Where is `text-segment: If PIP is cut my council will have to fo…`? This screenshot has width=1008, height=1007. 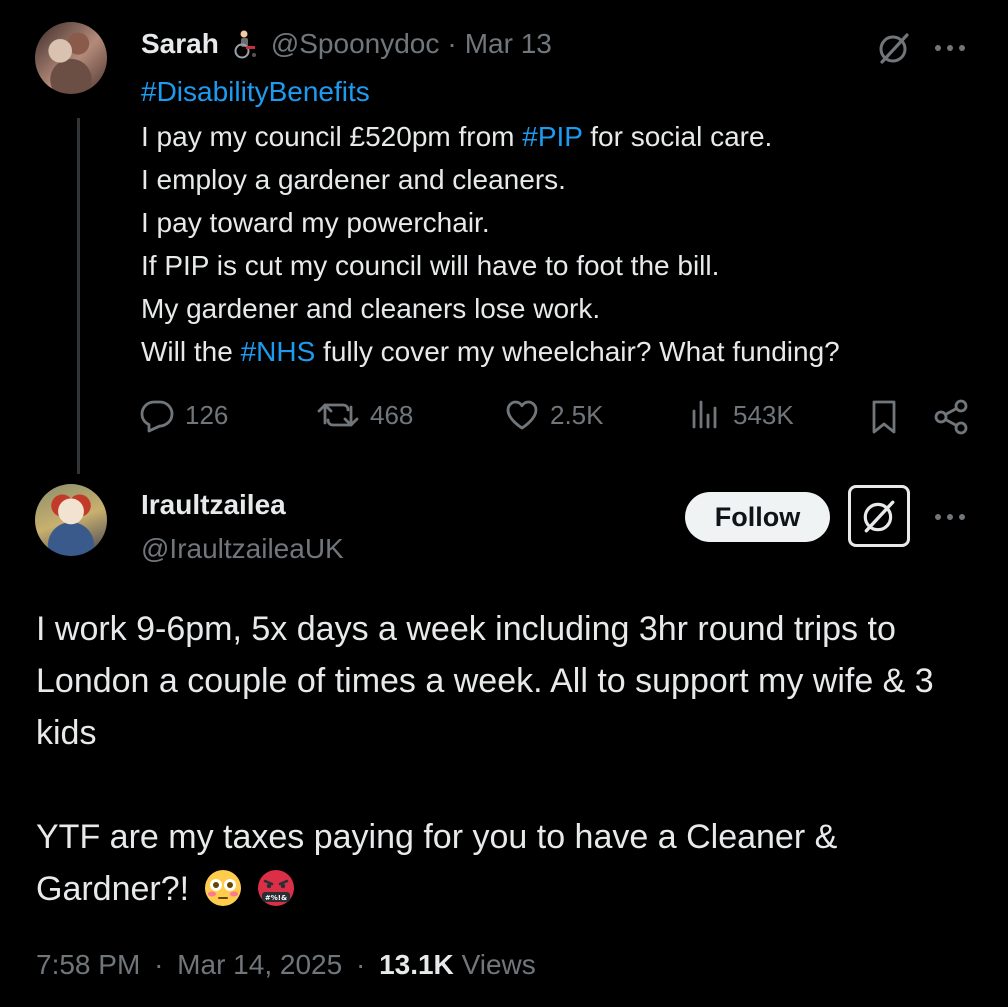 text-segment: If PIP is cut my council will have to fo… is located at coordinates (430, 265).